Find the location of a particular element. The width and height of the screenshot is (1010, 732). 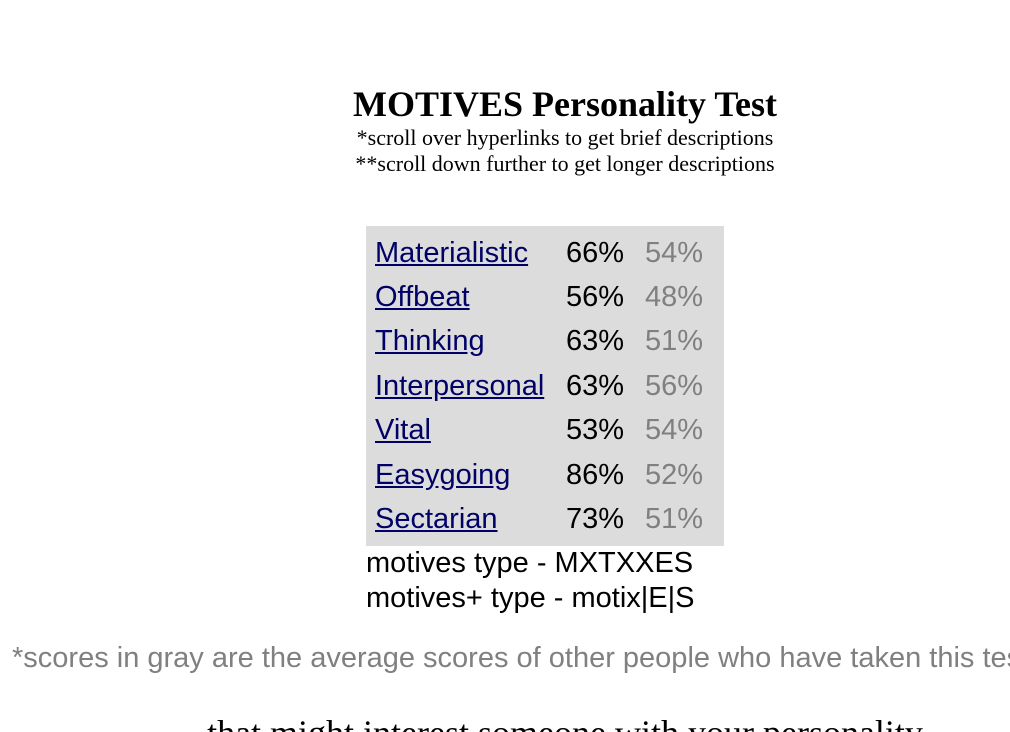

score-value: 86% is located at coordinates (595, 474).